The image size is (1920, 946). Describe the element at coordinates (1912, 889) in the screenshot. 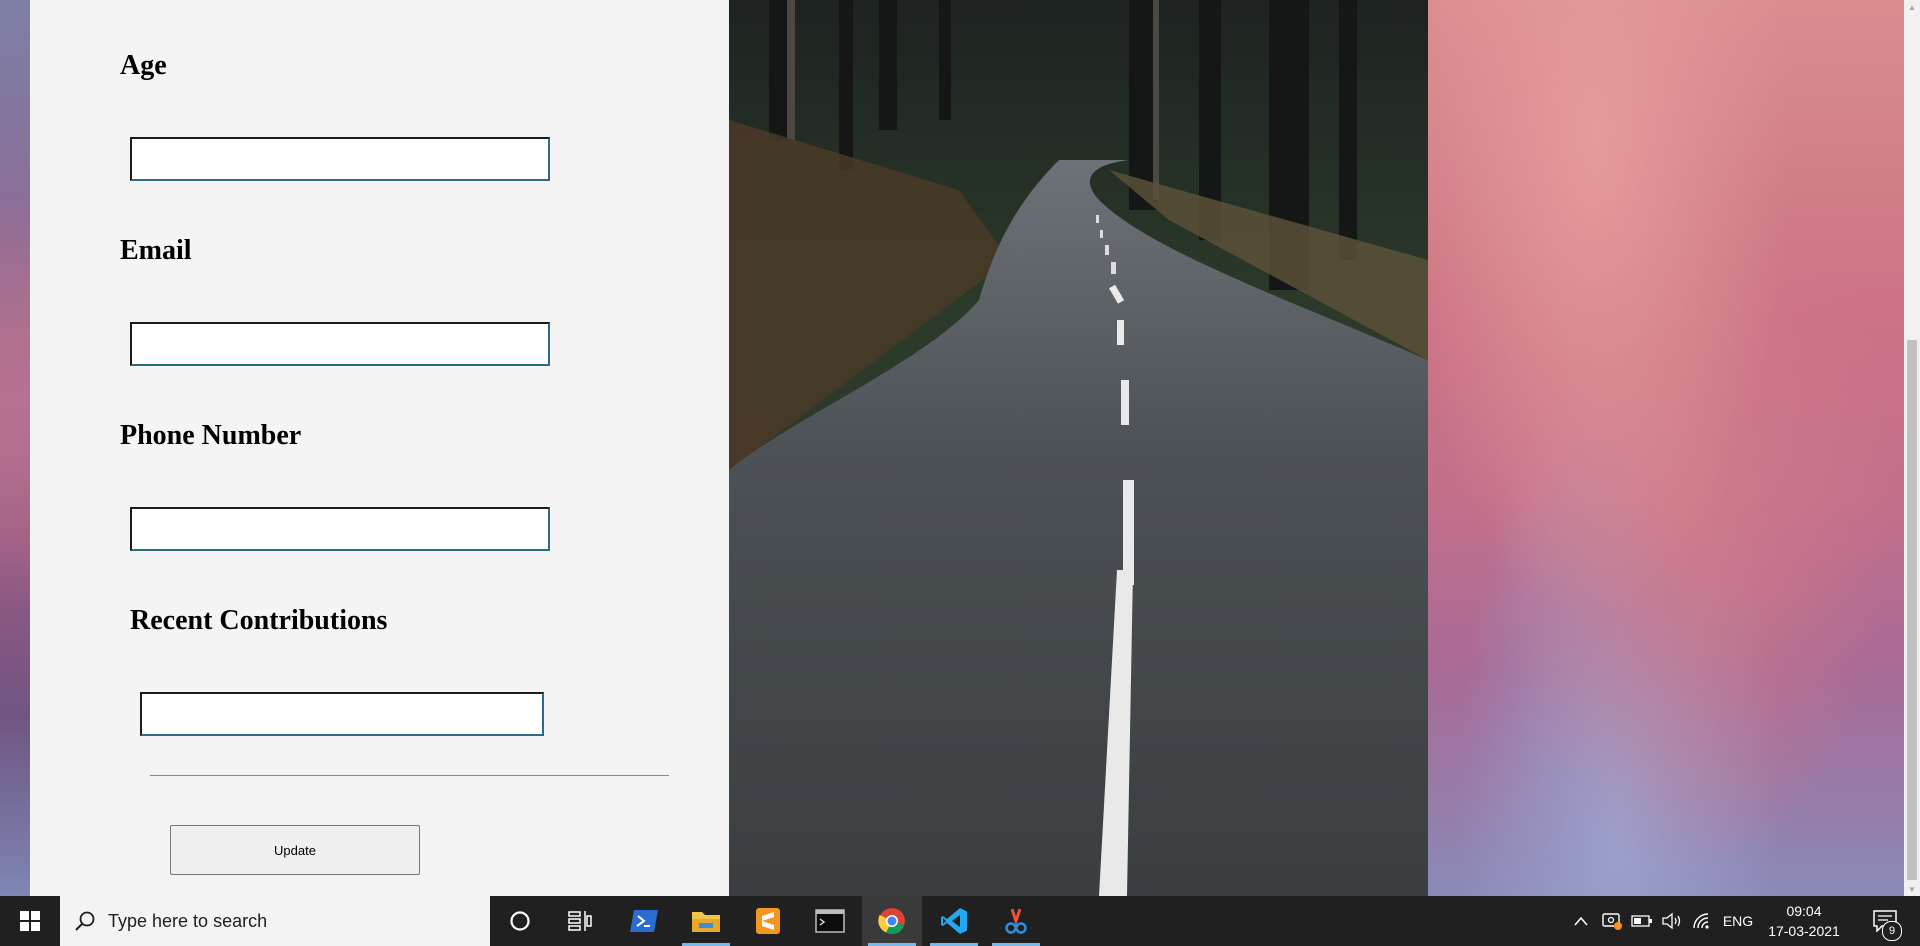

I see `scroll-down-arrow-icon: ▼` at that location.